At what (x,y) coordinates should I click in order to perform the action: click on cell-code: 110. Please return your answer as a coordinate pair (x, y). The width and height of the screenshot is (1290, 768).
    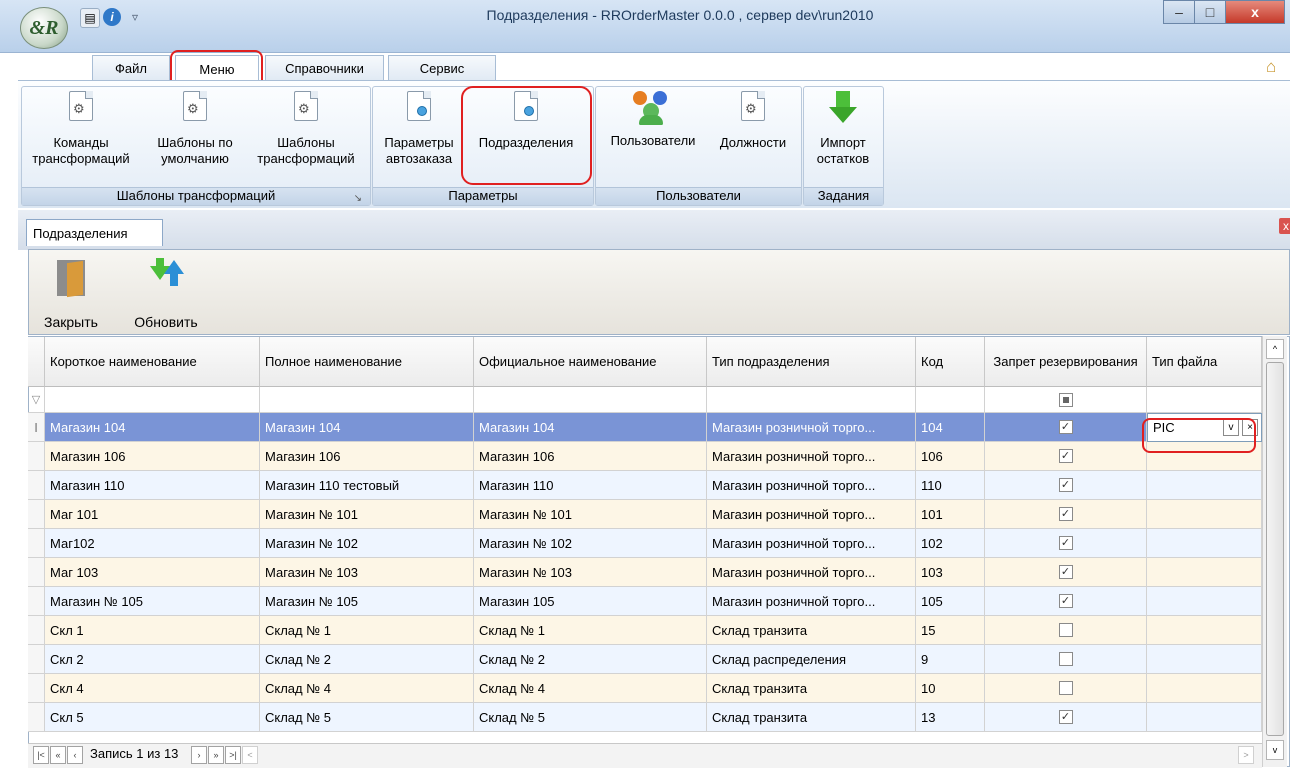
    Looking at the image, I should click on (950, 485).